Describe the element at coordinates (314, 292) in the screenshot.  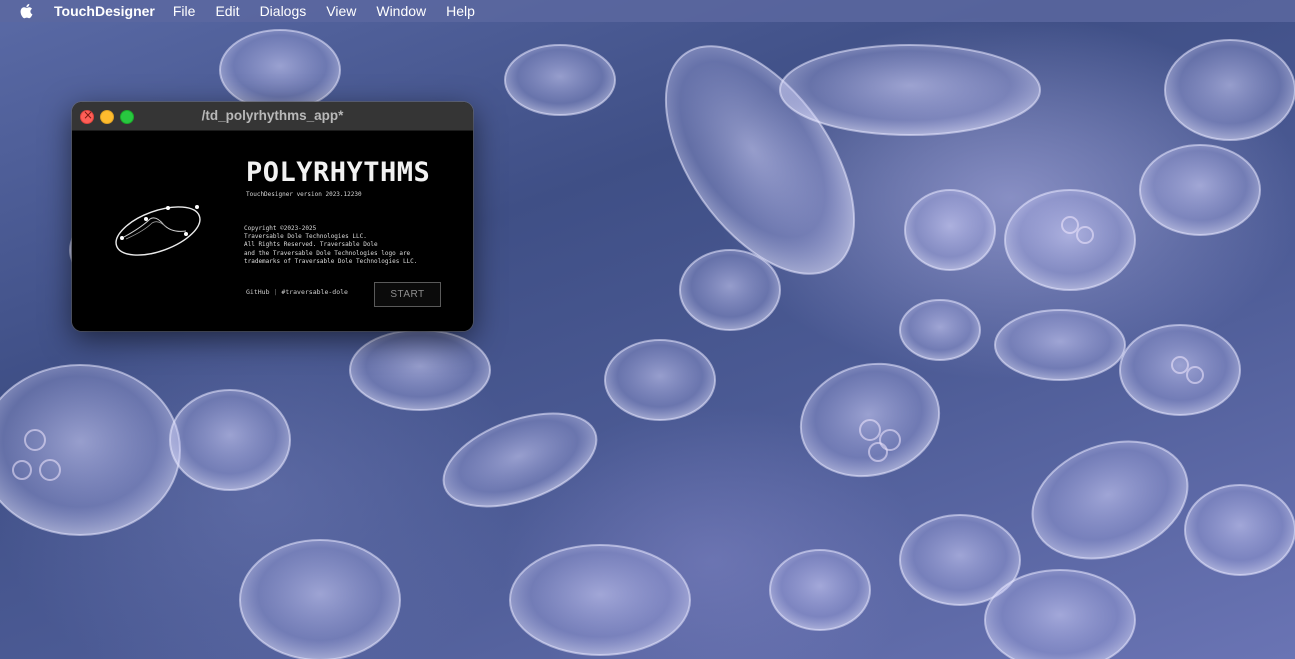
I see `handle-link: #traversable-dole` at that location.